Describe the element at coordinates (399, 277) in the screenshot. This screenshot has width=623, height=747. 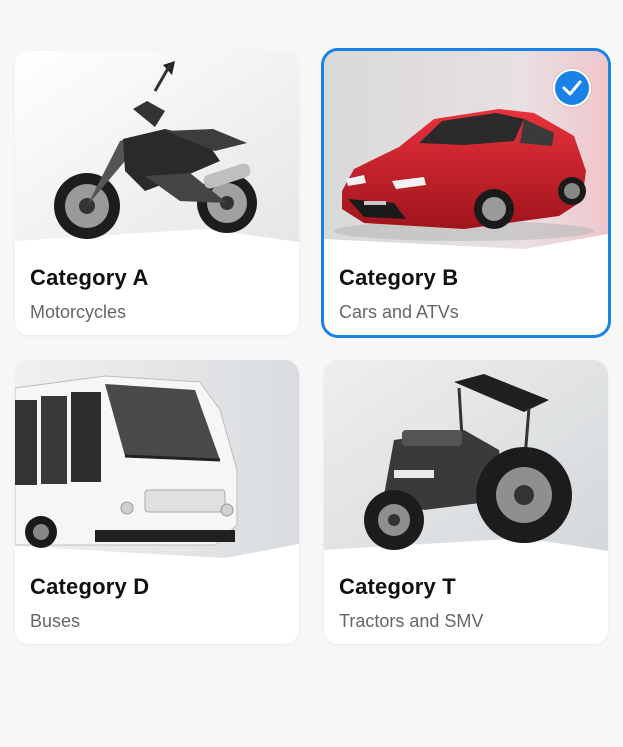
I see `category-title: Category B` at that location.